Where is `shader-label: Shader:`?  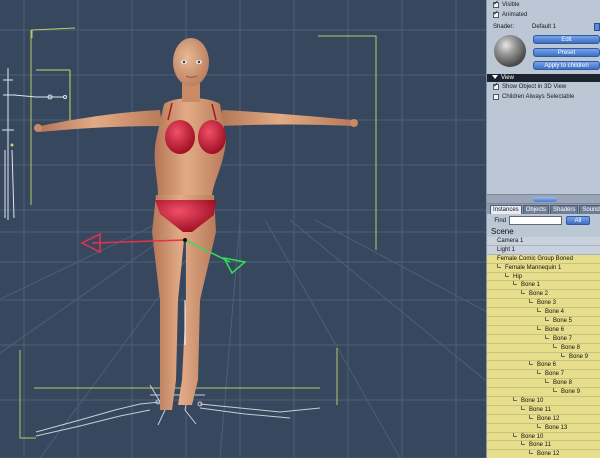
shader-label: Shader: is located at coordinates (504, 27).